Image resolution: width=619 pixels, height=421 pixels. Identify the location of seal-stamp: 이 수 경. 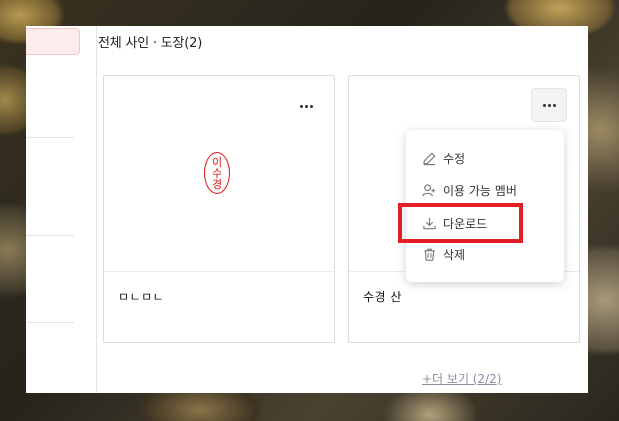
(217, 173).